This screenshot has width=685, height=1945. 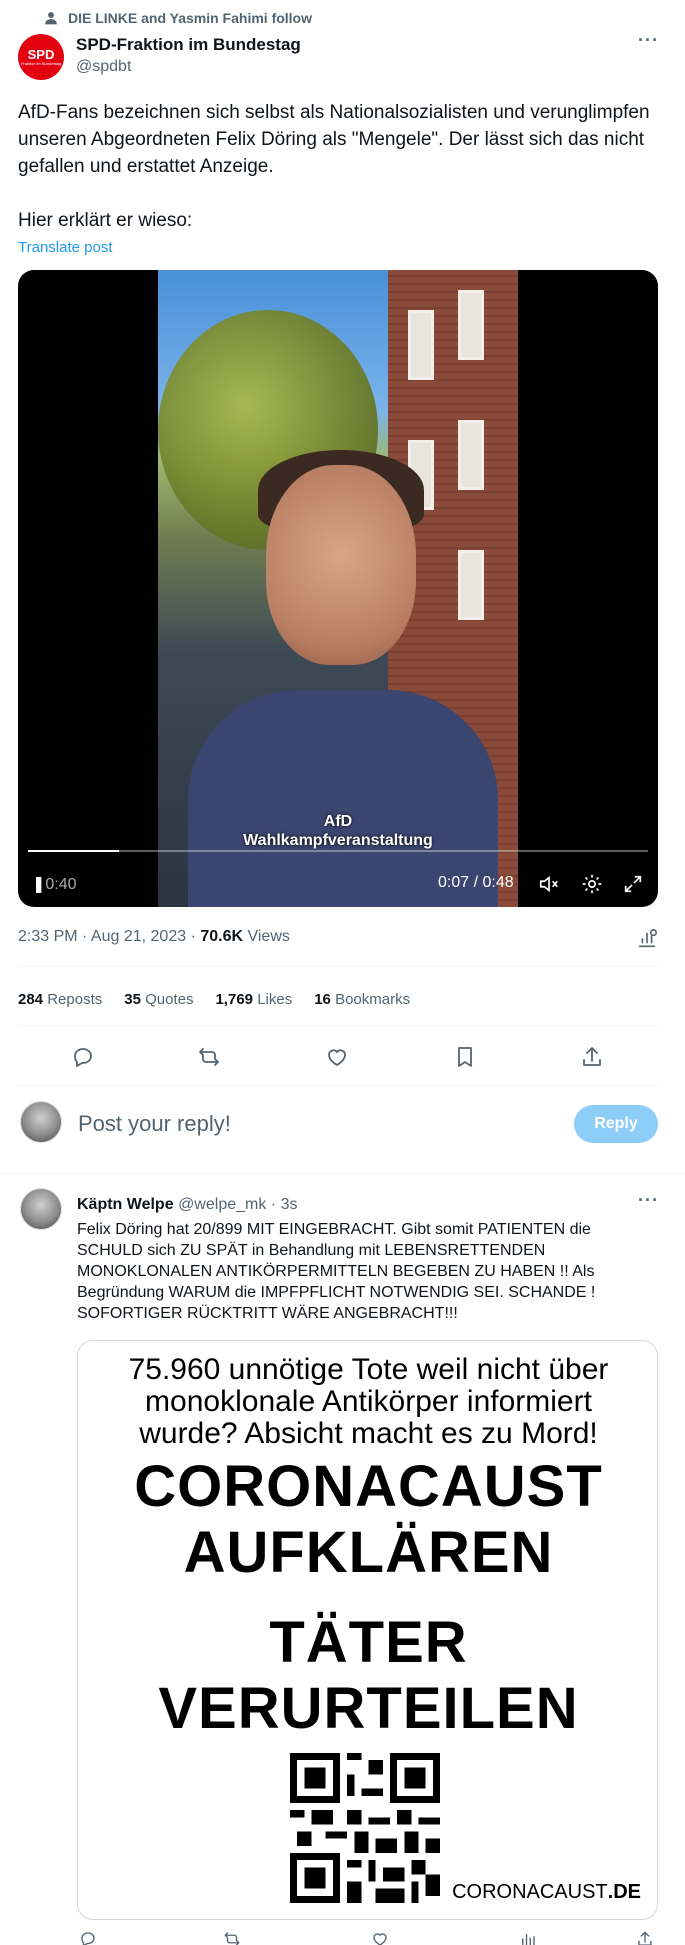 I want to click on avatar-logo-text: SPD, so click(x=41, y=54).